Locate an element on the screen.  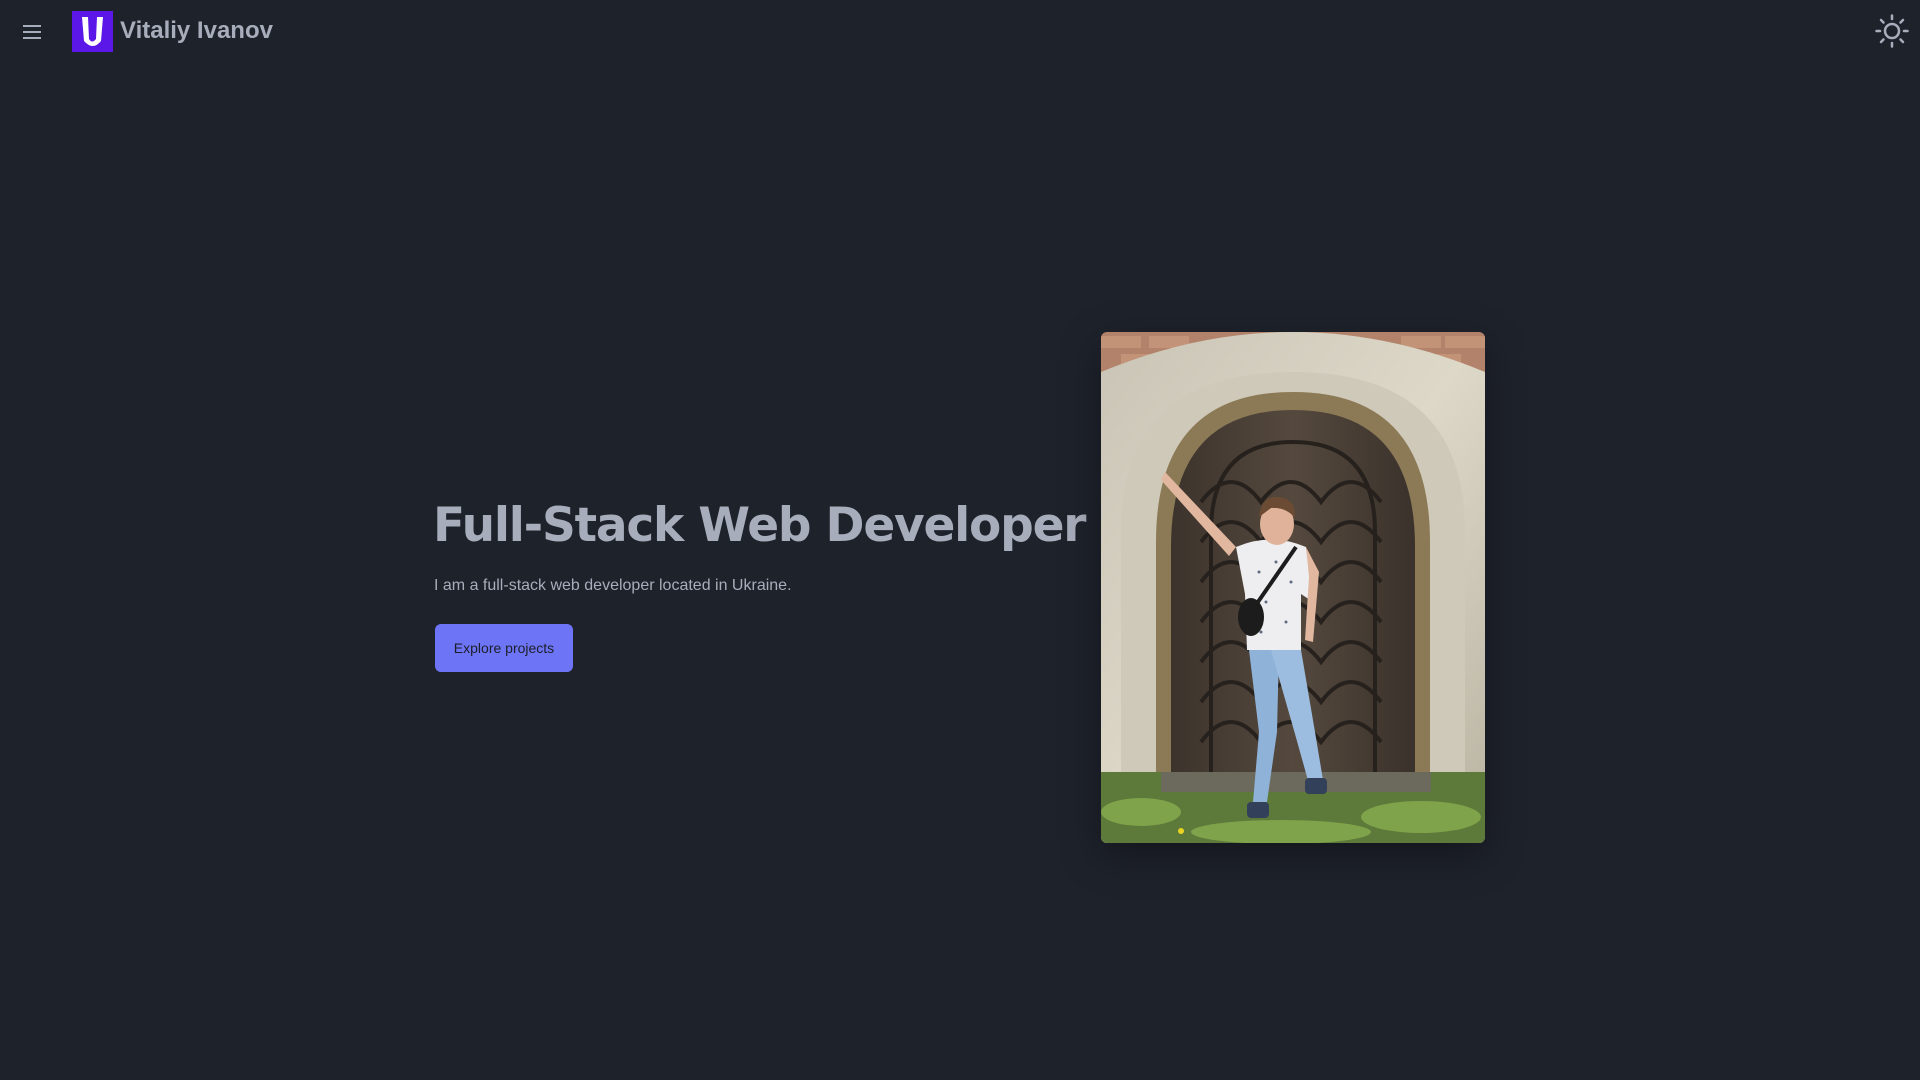
profile-photo-illustration is located at coordinates (1293, 587).